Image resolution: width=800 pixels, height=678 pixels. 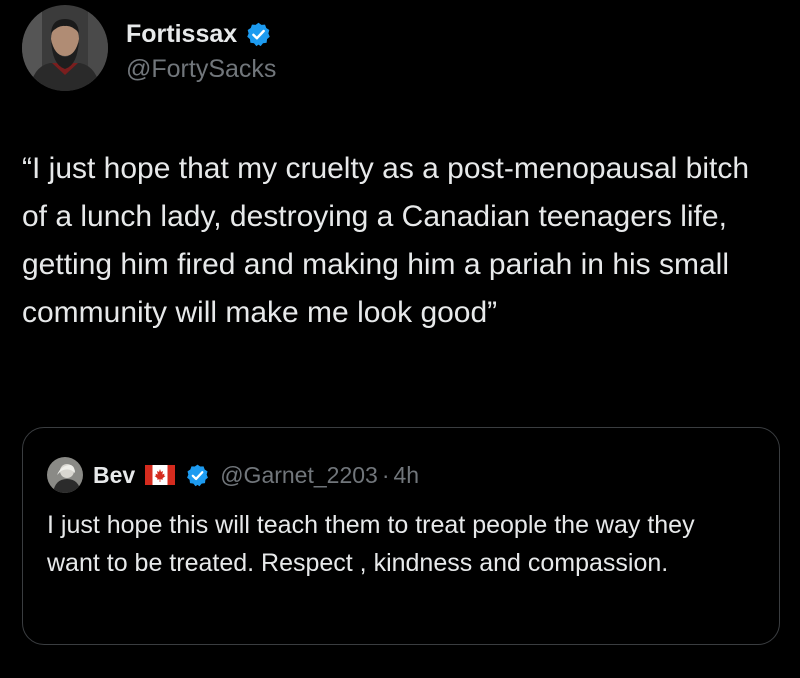 I want to click on author-info: Fortissax @FortySacks, so click(x=201, y=50).